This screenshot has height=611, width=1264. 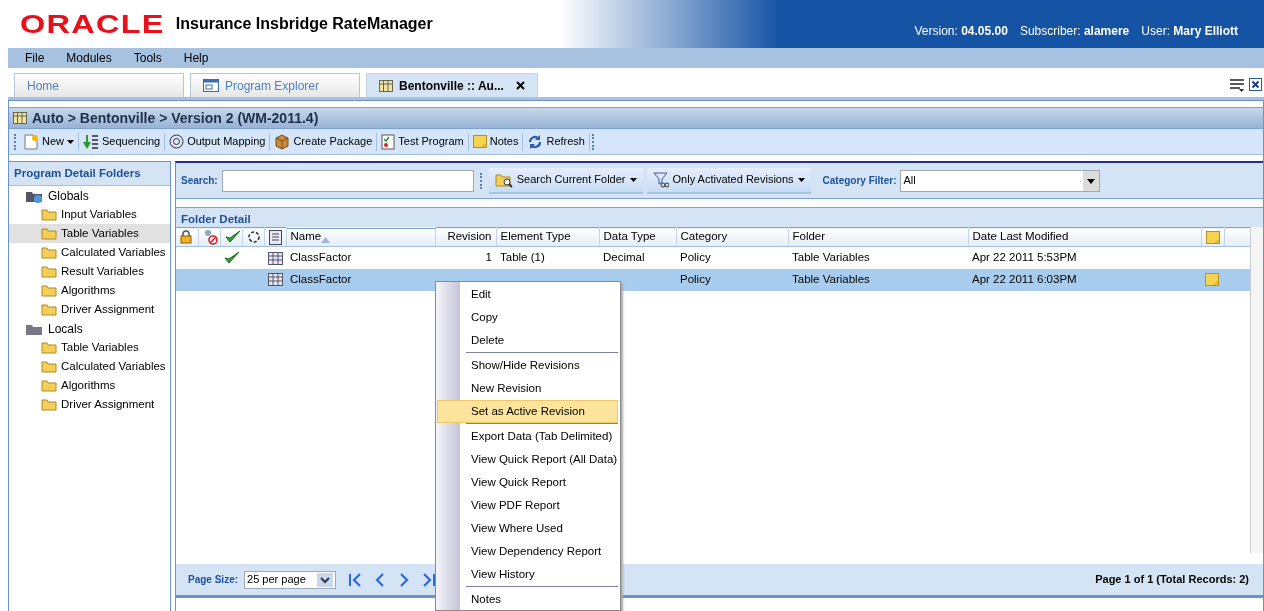 What do you see at coordinates (527, 340) in the screenshot?
I see `menu-item: Delete` at bounding box center [527, 340].